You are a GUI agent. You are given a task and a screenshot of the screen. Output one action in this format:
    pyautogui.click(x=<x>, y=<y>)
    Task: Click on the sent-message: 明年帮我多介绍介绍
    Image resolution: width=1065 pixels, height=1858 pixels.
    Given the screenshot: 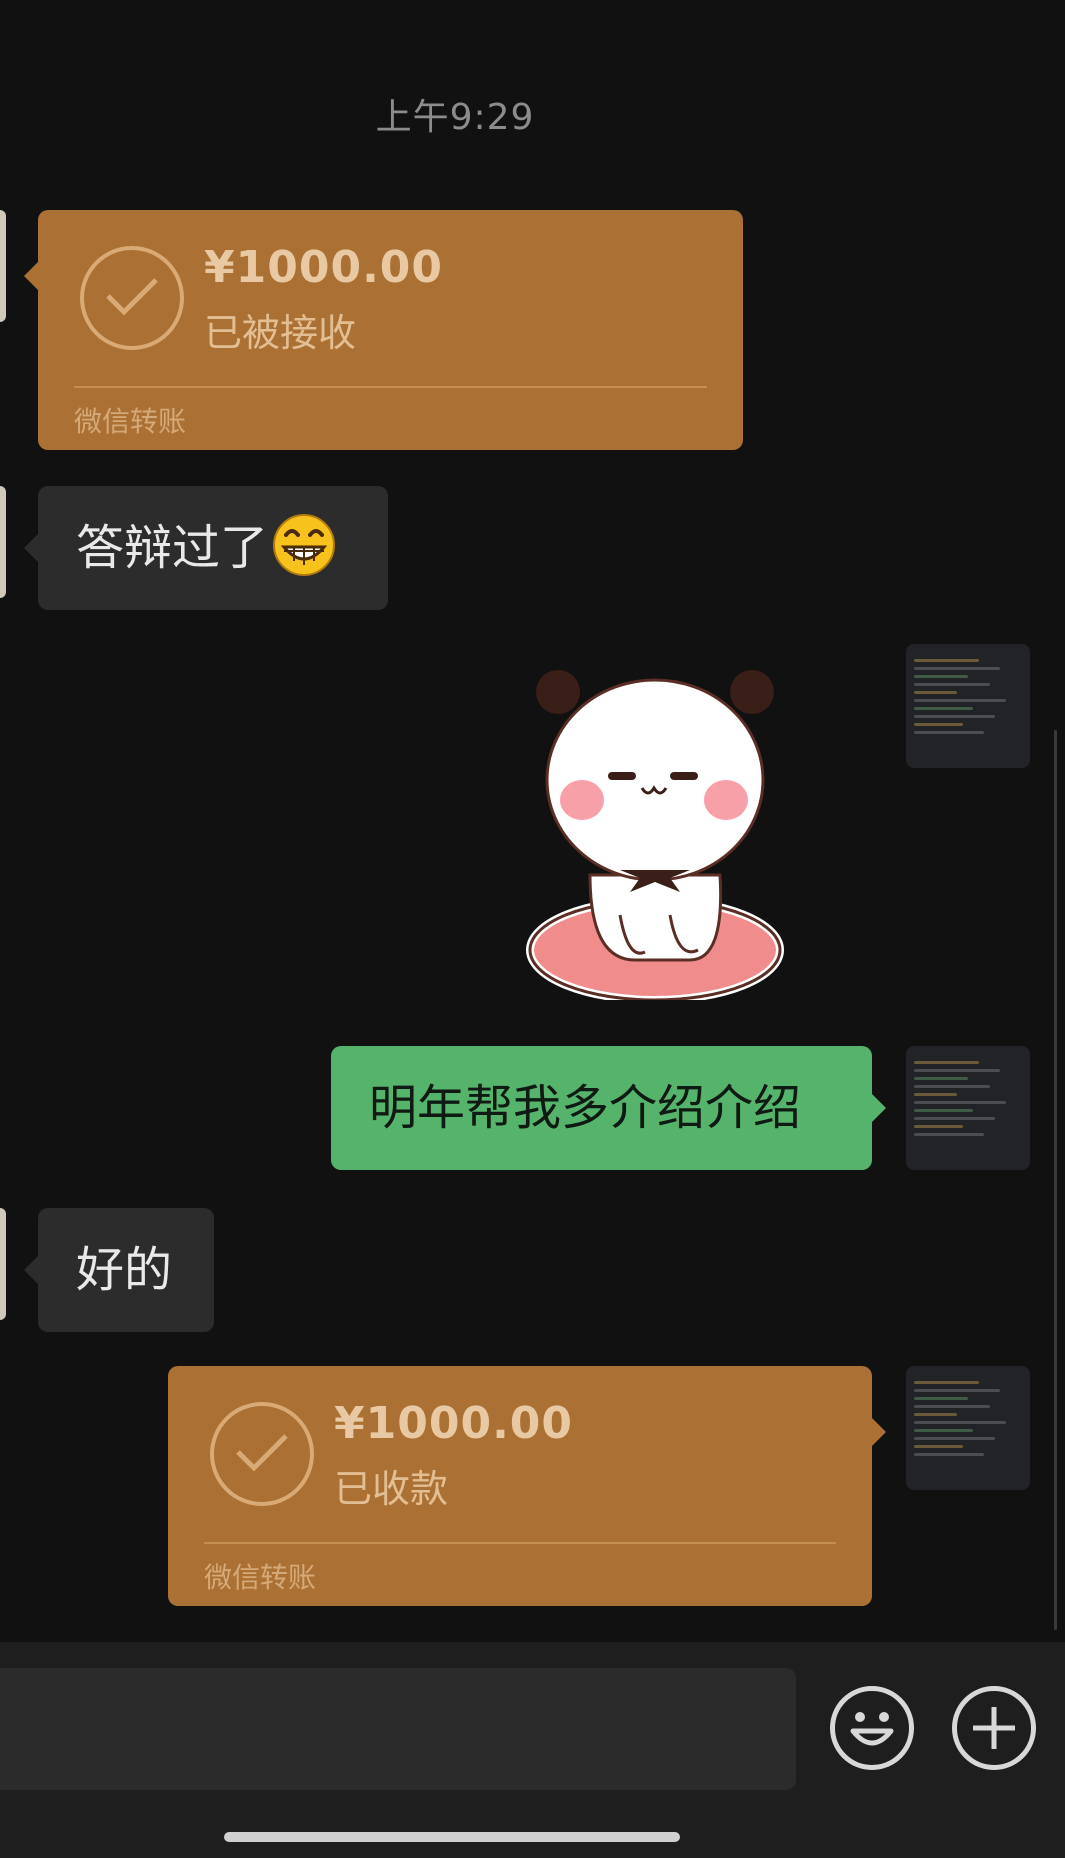 What is the action you would take?
    pyautogui.click(x=608, y=1108)
    